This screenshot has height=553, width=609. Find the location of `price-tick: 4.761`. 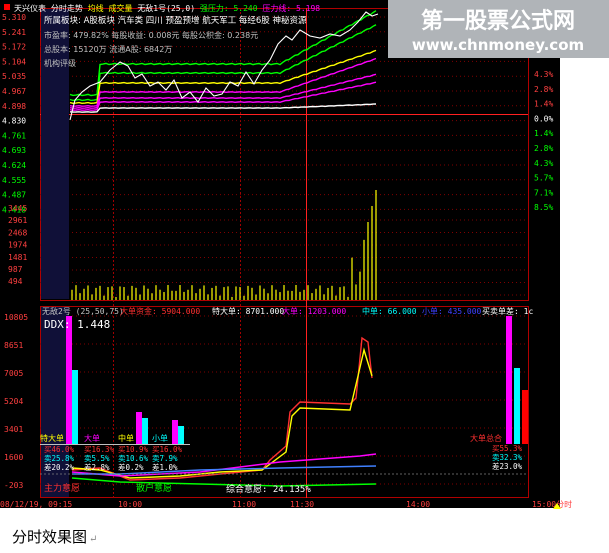

price-tick: 4.761 is located at coordinates (14, 135).